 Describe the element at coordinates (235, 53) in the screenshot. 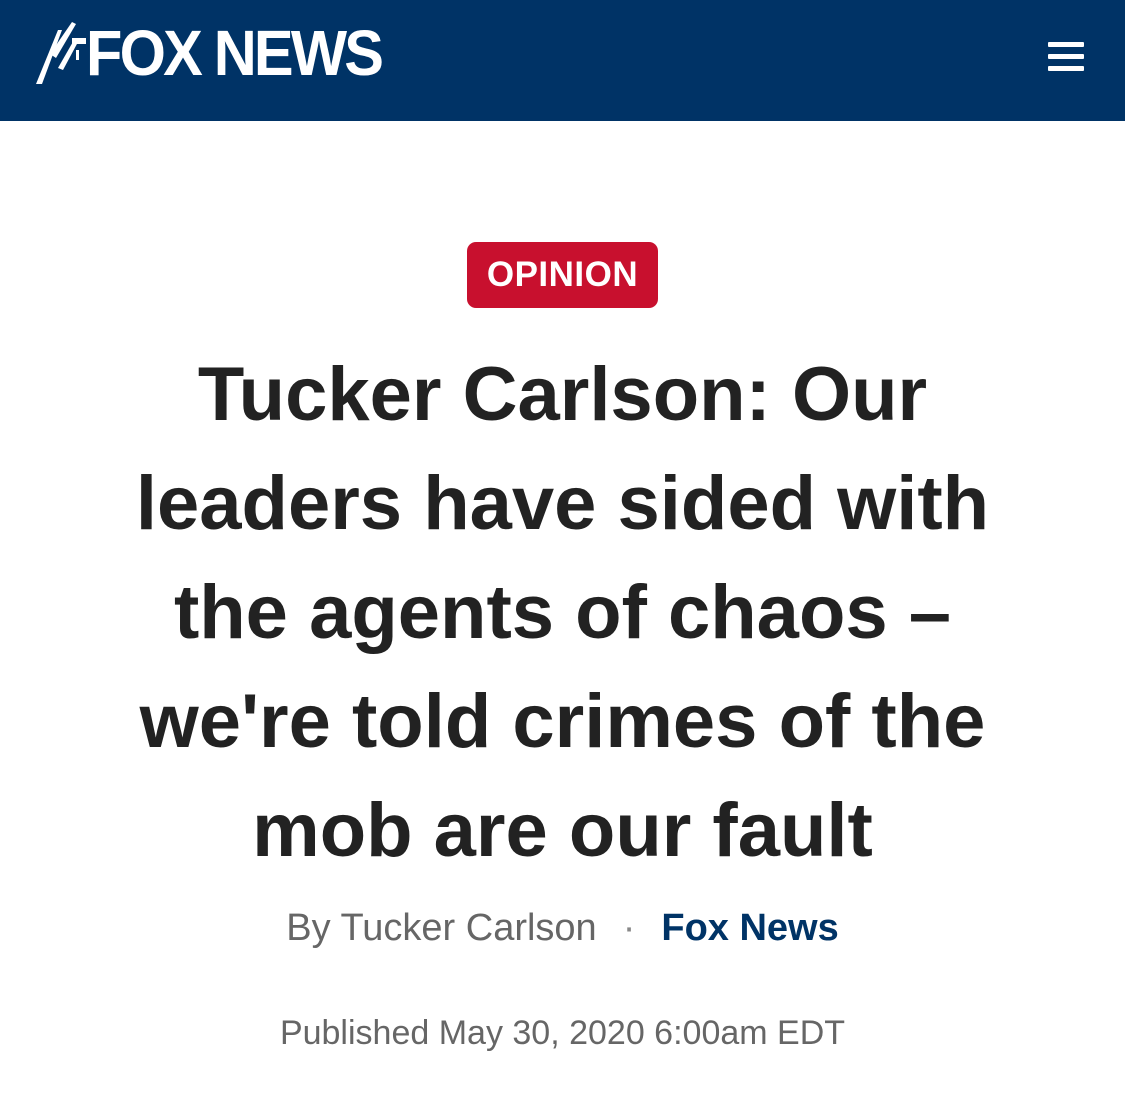

I see `logo-text: FOX NEWS` at that location.